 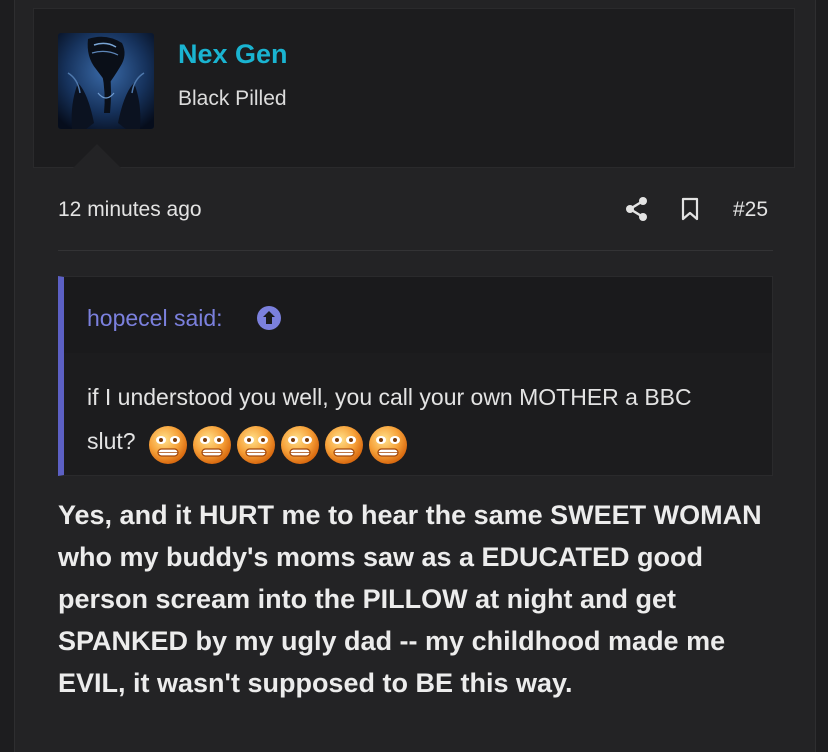 I want to click on arrow-up-circle-icon, so click(x=269, y=318).